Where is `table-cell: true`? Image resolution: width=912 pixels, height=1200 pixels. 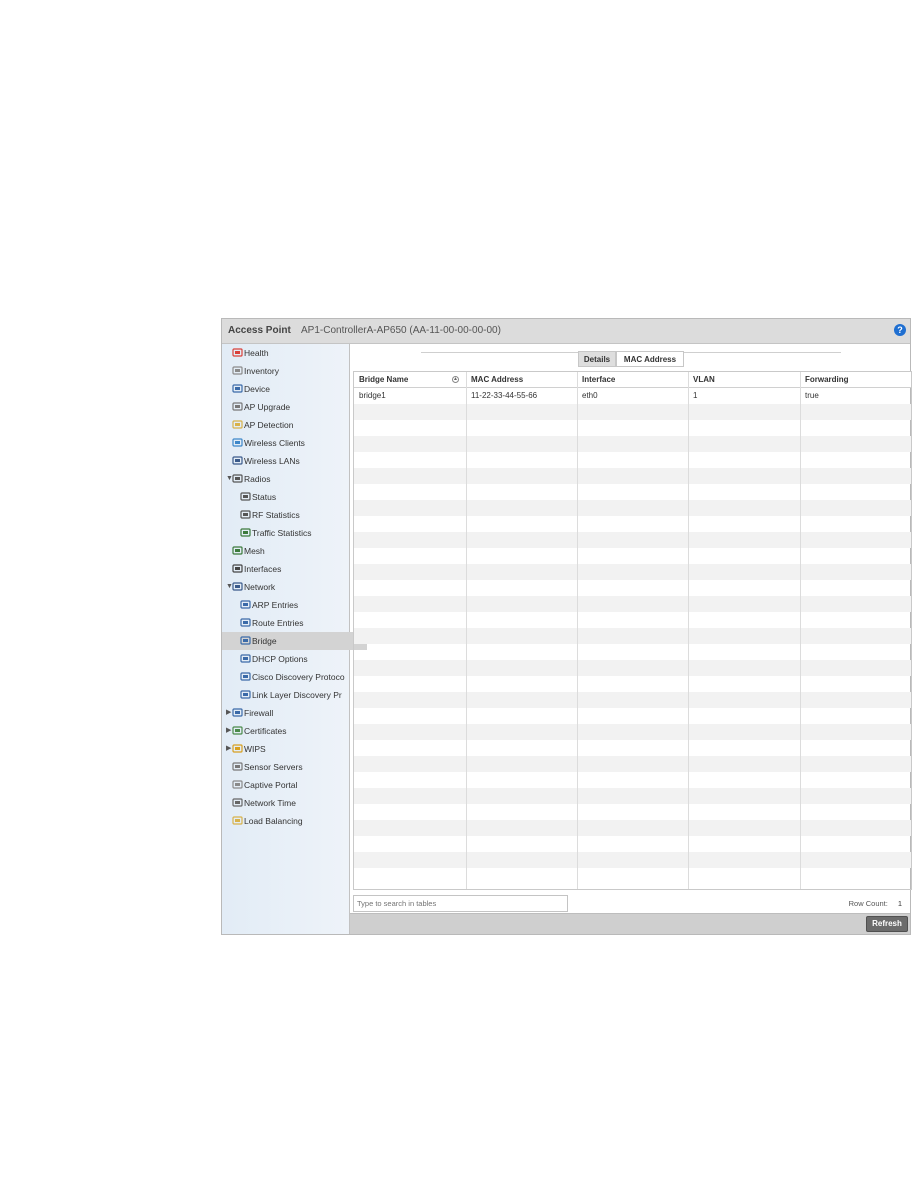 table-cell: true is located at coordinates (812, 395).